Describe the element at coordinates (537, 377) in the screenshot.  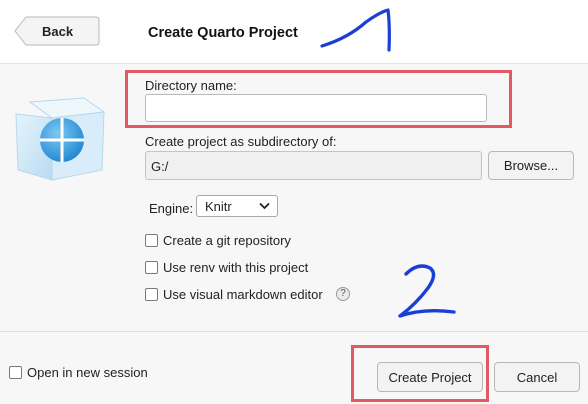
I see `cancel-button: Cancel` at that location.